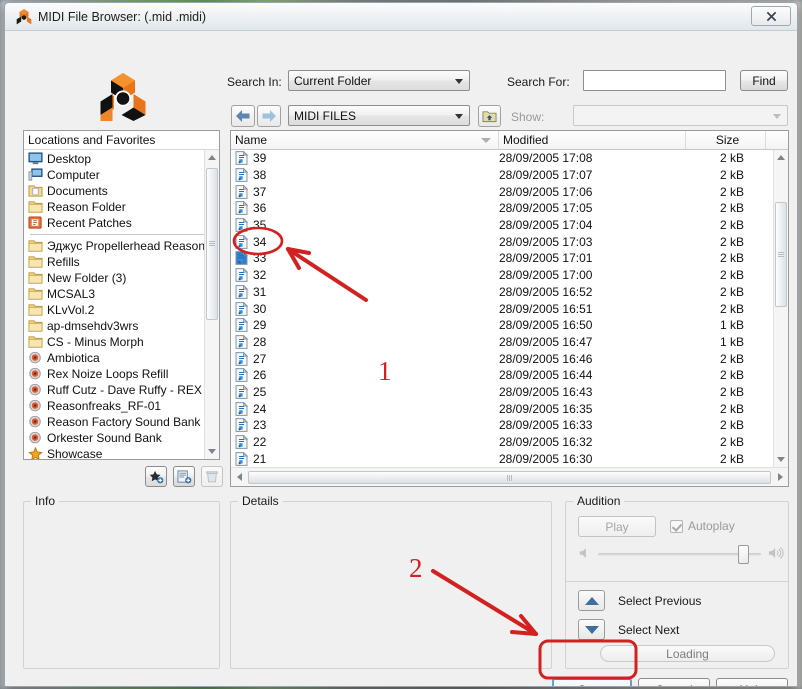  What do you see at coordinates (726, 140) in the screenshot?
I see `column-header-size: Size` at bounding box center [726, 140].